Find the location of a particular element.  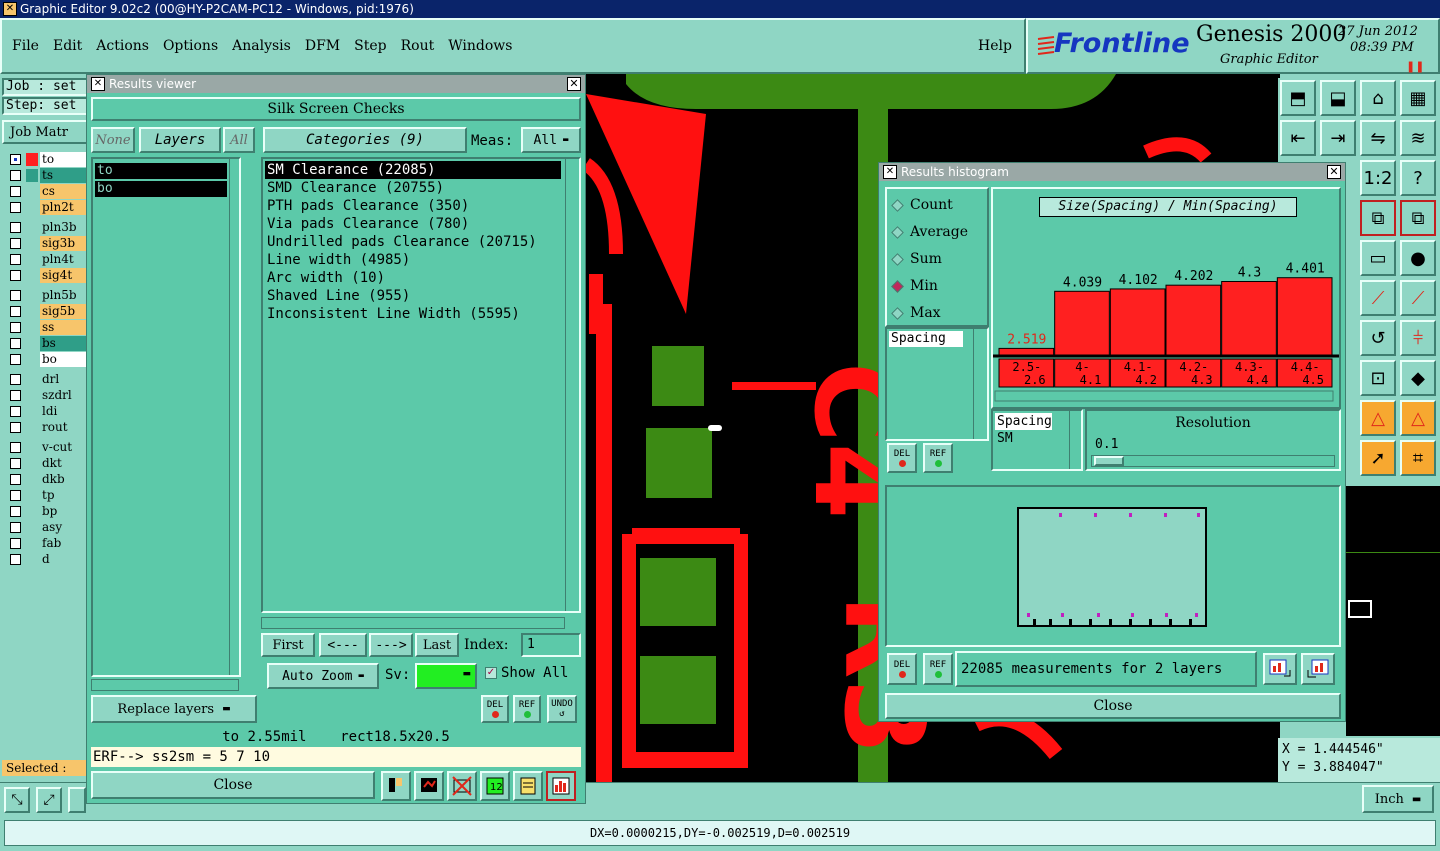

histogram-import-button is located at coordinates (1318, 669).